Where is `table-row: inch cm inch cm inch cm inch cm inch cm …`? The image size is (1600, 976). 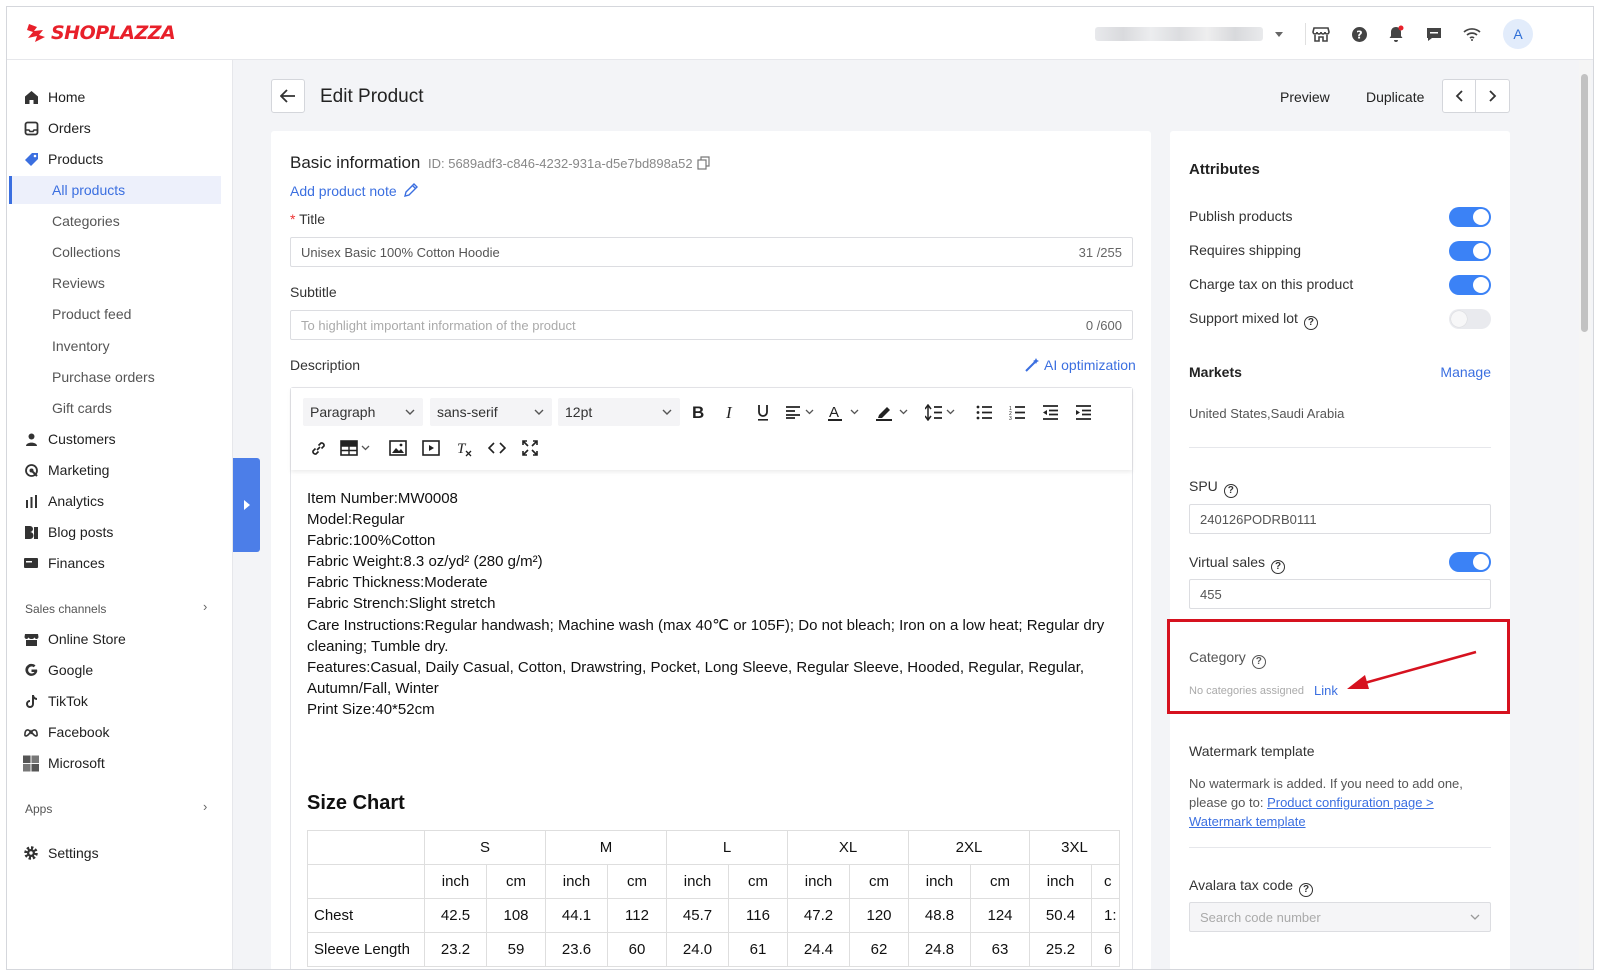 table-row: inch cm inch cm inch cm inch cm inch cm … is located at coordinates (713, 881).